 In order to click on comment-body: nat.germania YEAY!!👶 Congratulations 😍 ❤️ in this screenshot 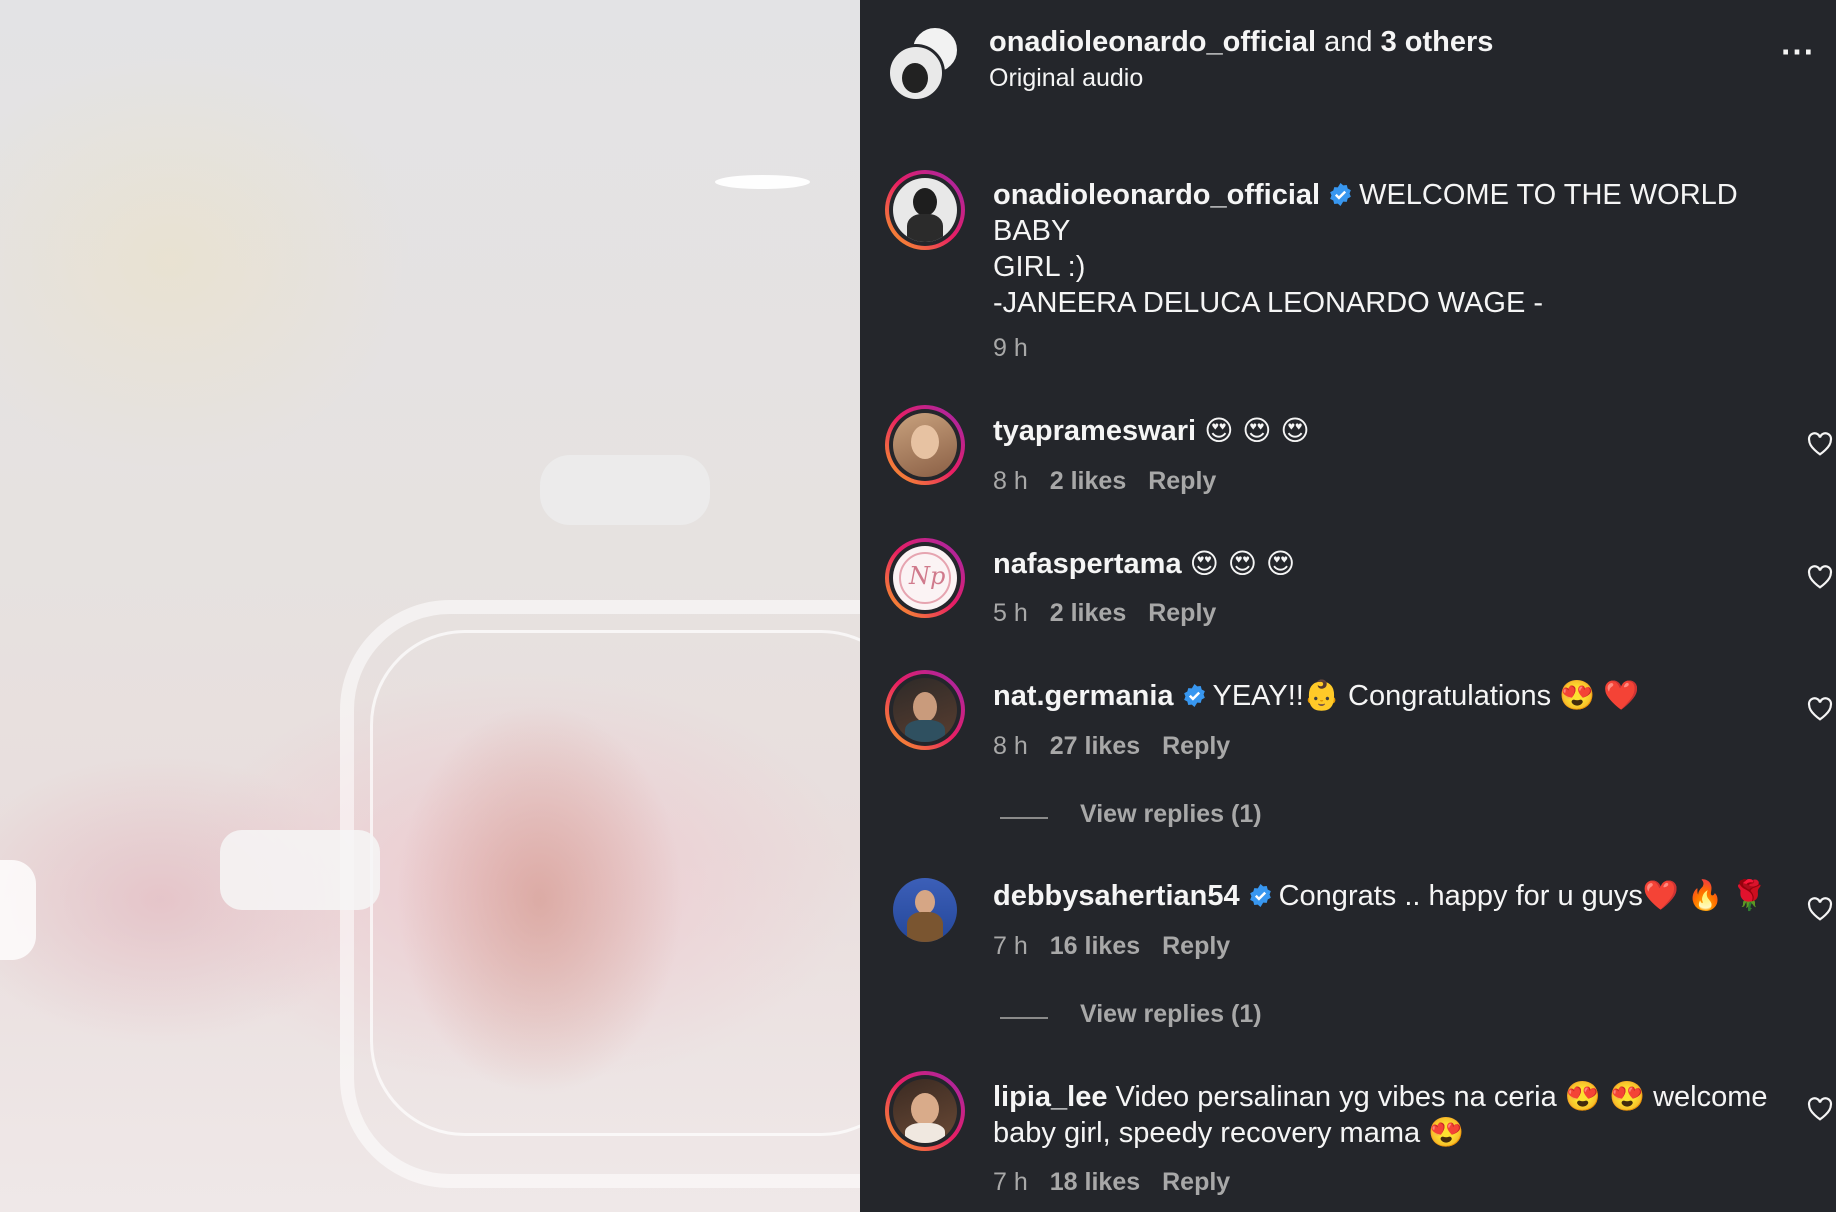, I will do `click(1316, 696)`.